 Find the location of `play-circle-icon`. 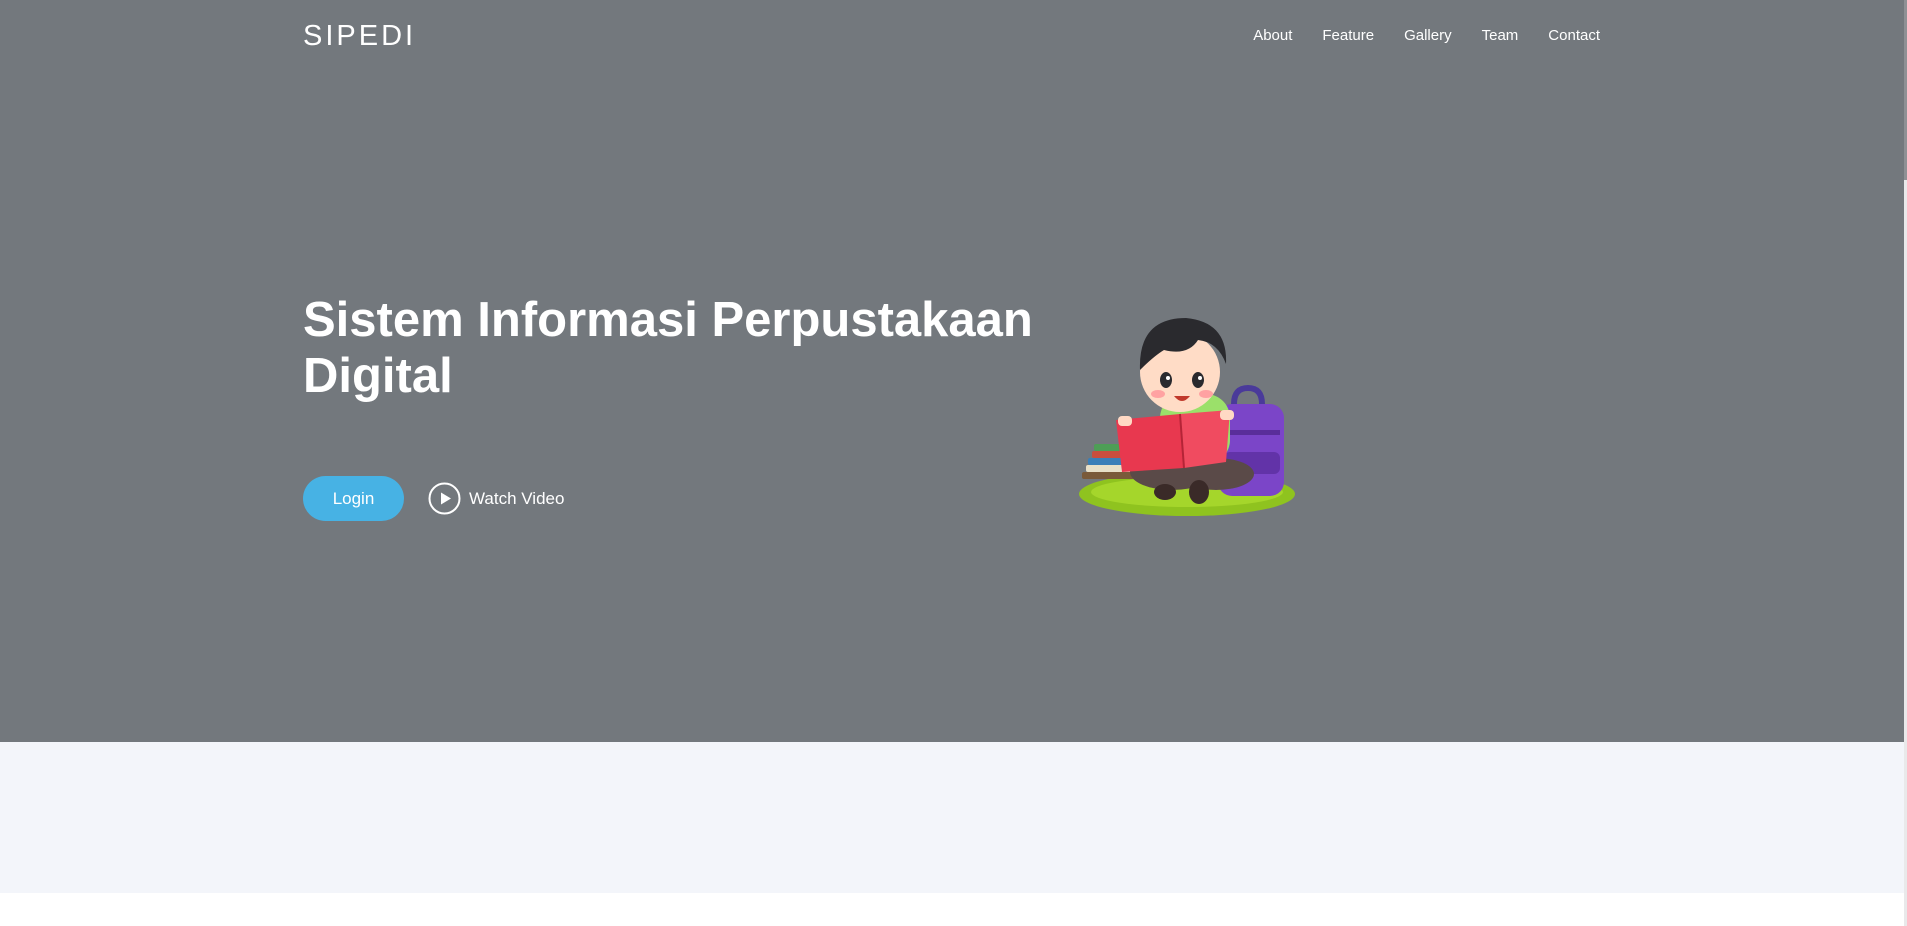

play-circle-icon is located at coordinates (444, 498).